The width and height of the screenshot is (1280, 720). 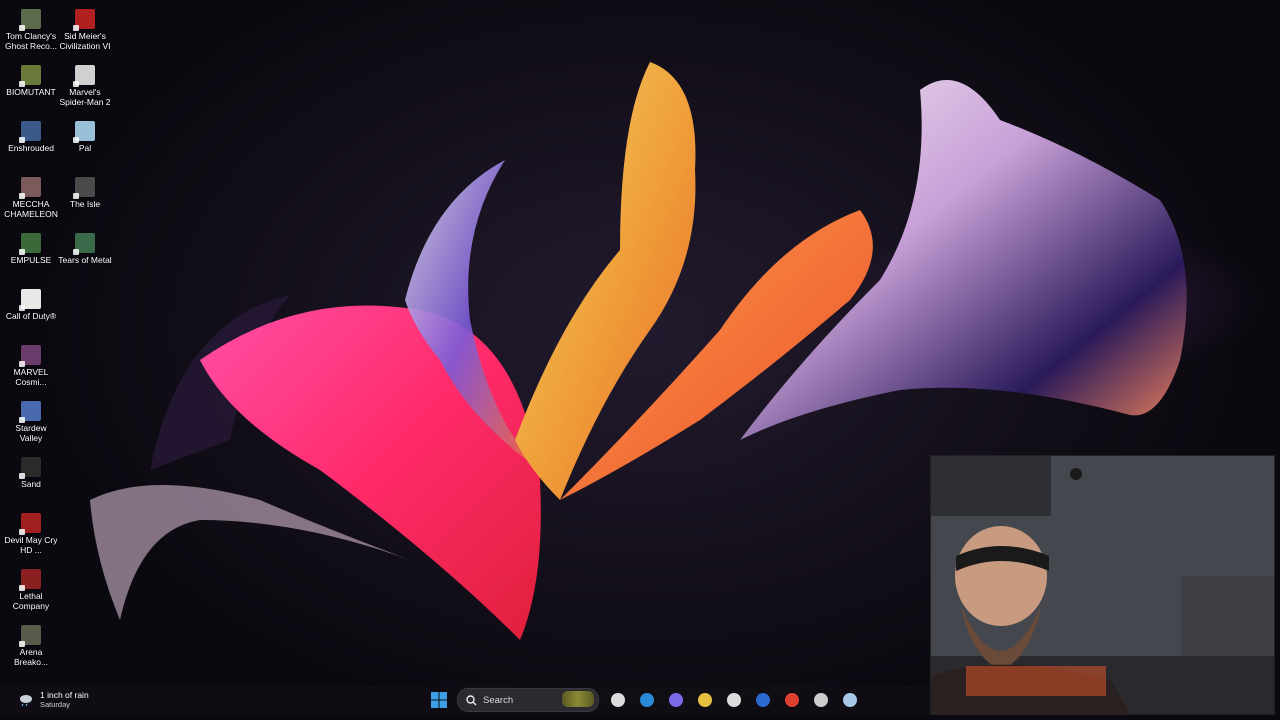 What do you see at coordinates (26, 700) in the screenshot?
I see `rain-cloud-icon` at bounding box center [26, 700].